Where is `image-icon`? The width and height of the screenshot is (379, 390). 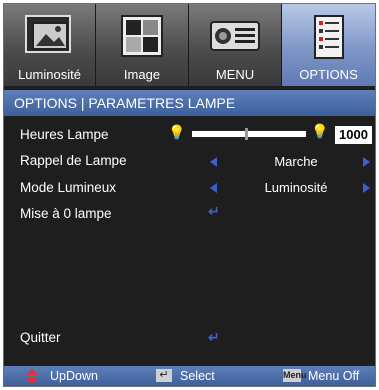
image-icon is located at coordinates (142, 36).